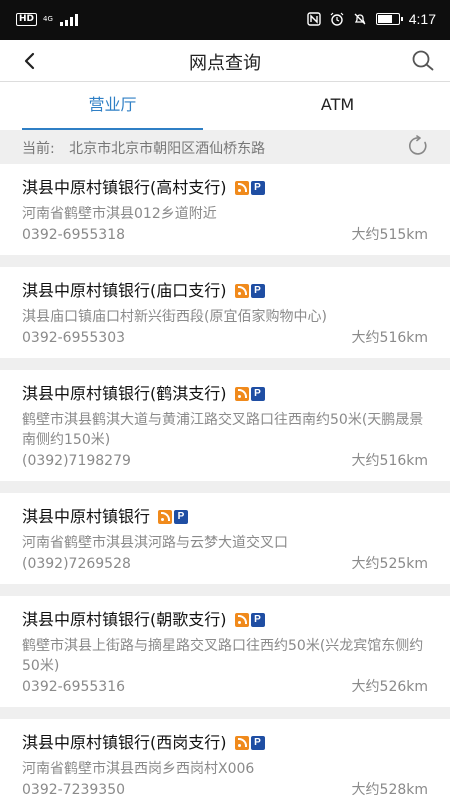 The height and width of the screenshot is (800, 450). What do you see at coordinates (337, 19) in the screenshot?
I see `alarm-icon` at bounding box center [337, 19].